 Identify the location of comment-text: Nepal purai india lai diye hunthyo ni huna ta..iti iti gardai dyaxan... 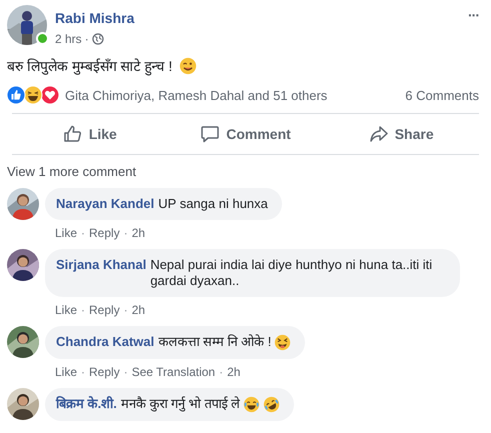
(292, 273).